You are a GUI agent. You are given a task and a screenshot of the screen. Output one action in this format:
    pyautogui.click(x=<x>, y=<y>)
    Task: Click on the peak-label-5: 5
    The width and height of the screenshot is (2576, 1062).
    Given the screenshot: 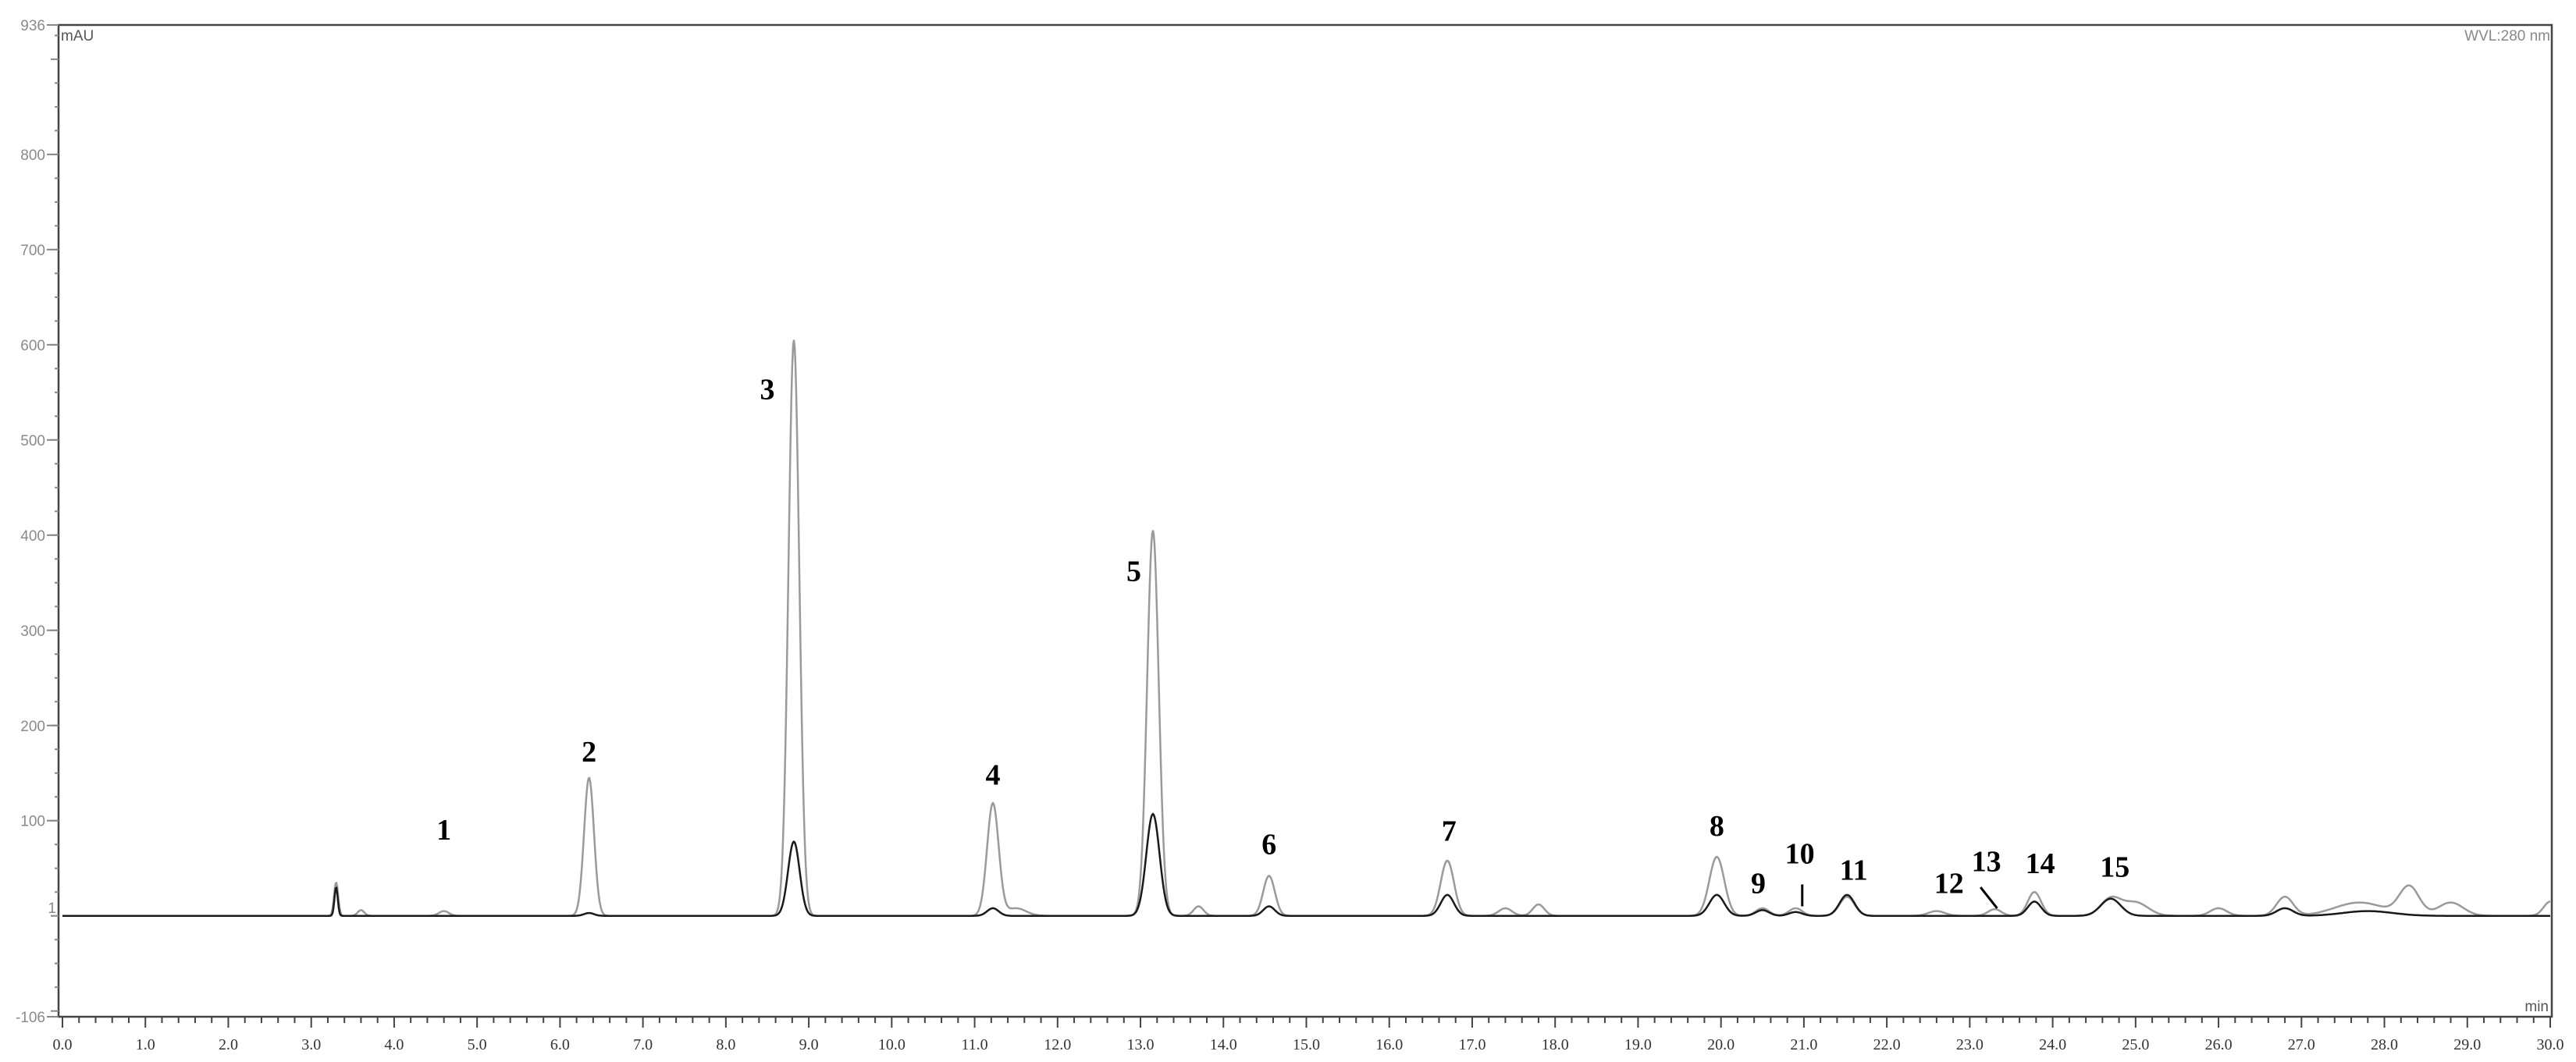 What is the action you would take?
    pyautogui.click(x=1133, y=571)
    